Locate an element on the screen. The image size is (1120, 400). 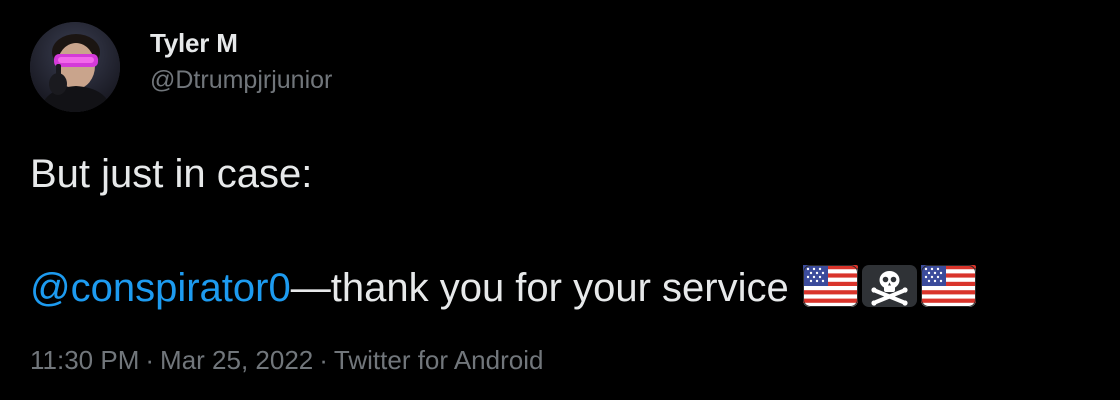
profile-avatar is located at coordinates (75, 67).